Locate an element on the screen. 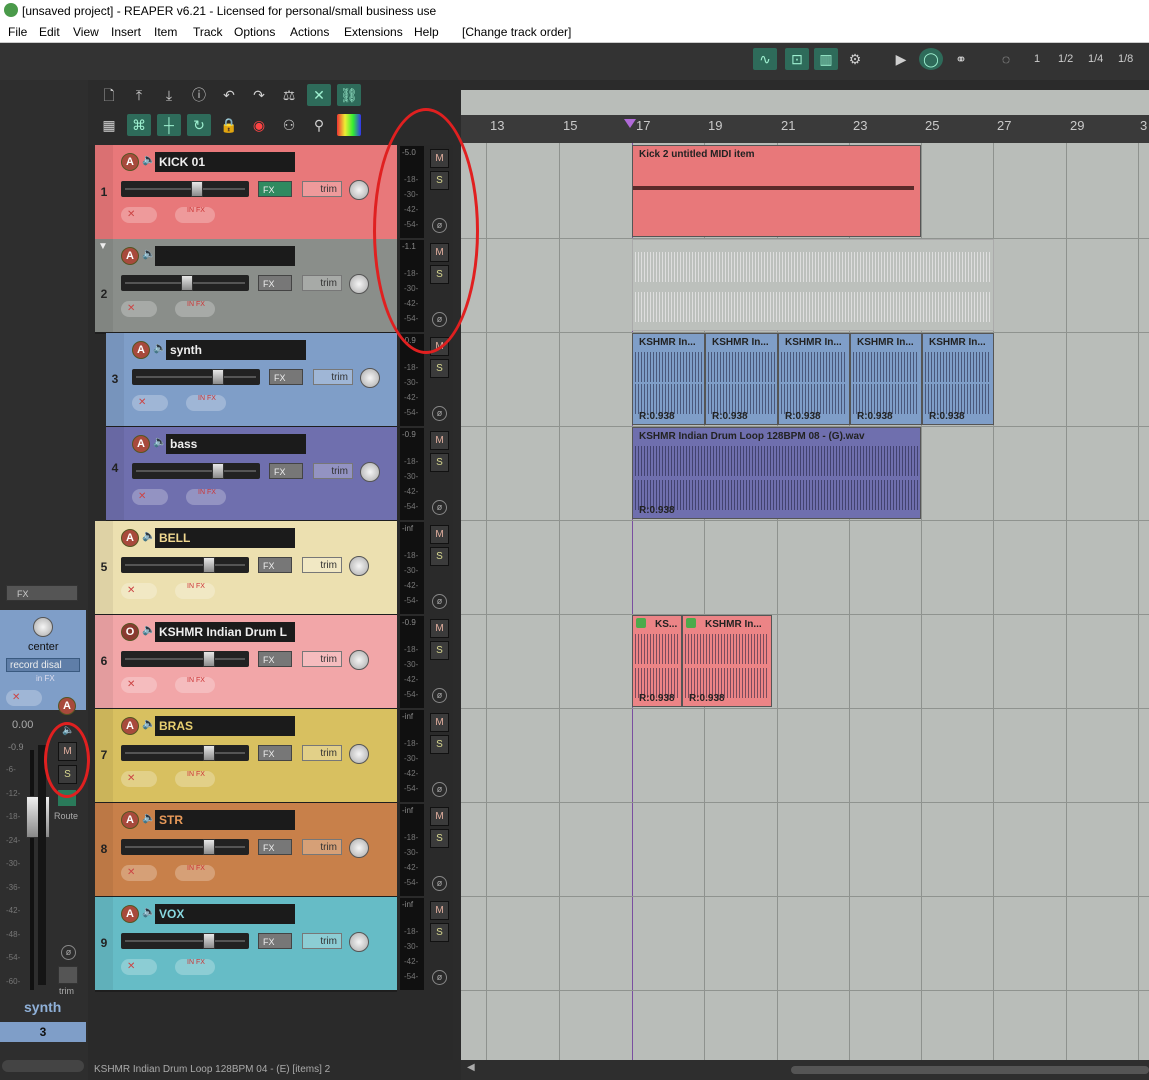  grid-icon: ▦ is located at coordinates (109, 125).